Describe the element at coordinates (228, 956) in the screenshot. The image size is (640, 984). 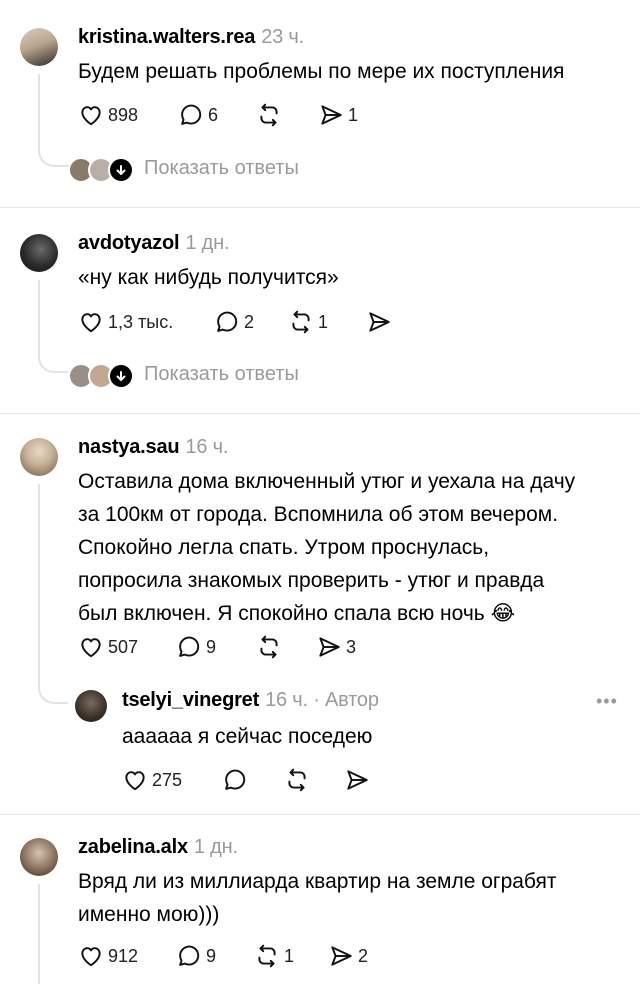
I see `post-actions: 912 9 1 2` at that location.